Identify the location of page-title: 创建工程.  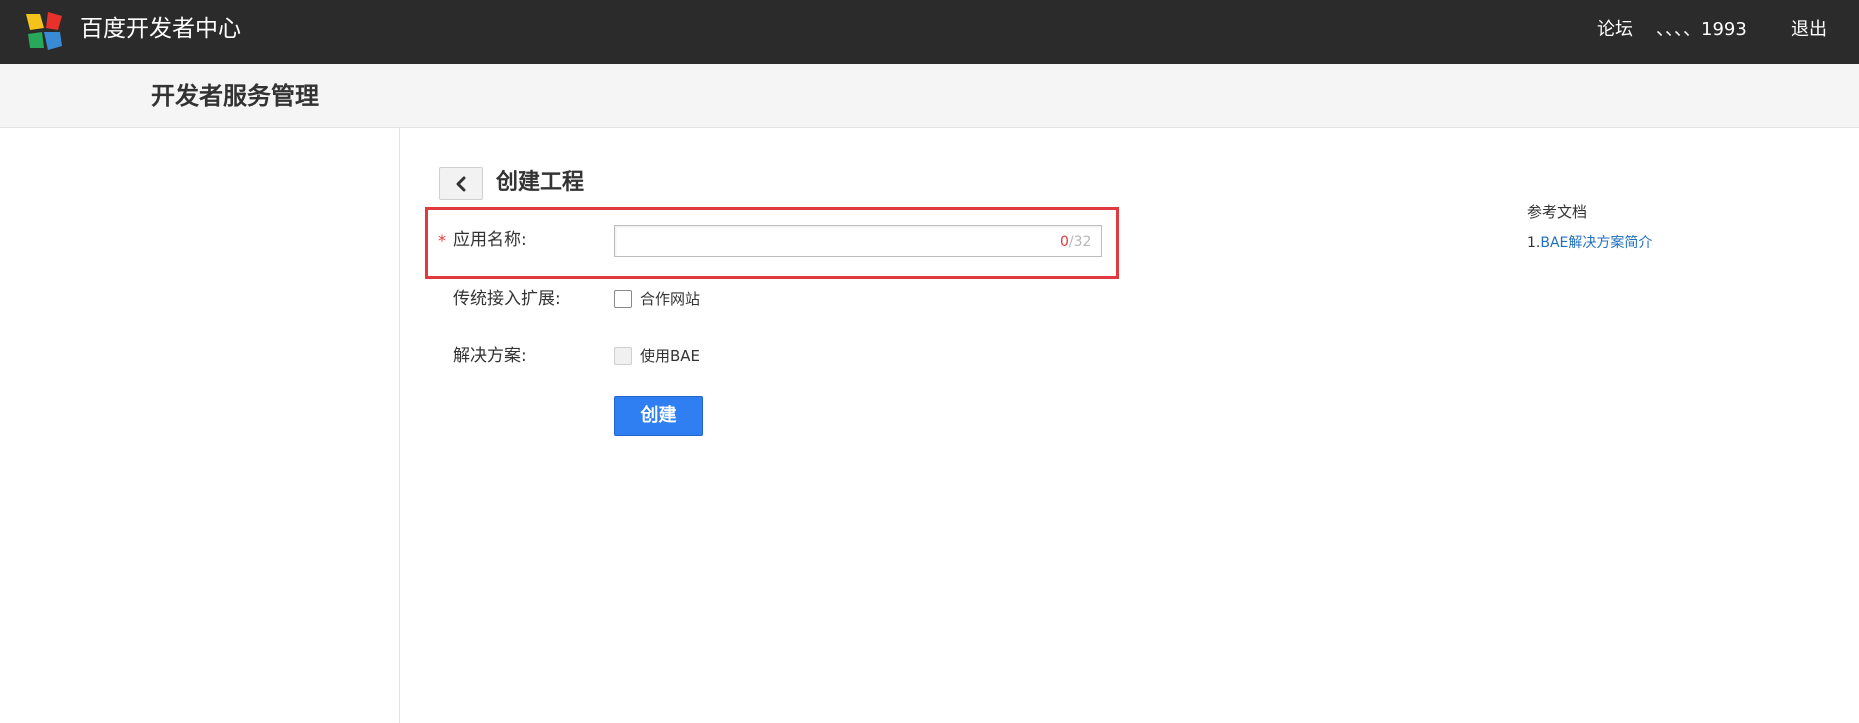
(540, 182).